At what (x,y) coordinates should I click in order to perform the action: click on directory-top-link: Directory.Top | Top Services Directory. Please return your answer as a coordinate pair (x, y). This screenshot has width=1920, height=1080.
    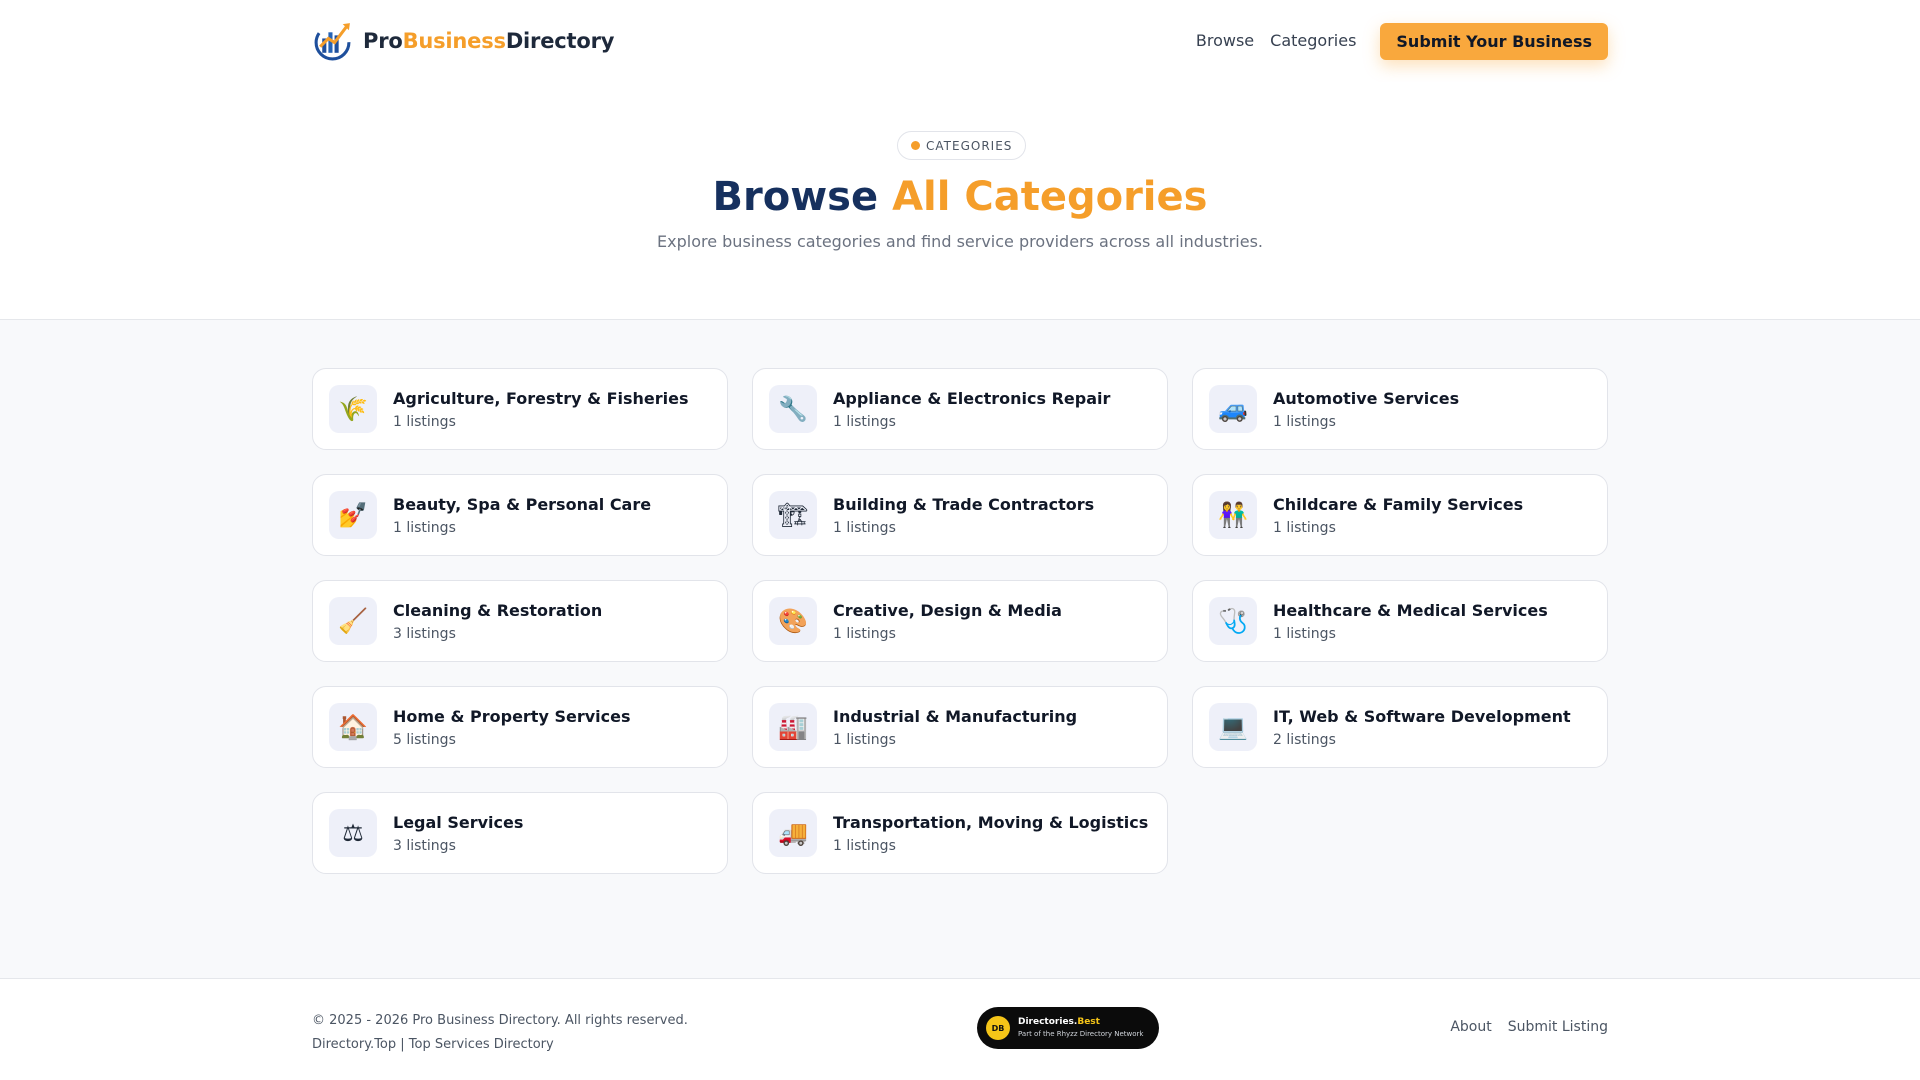
    Looking at the image, I should click on (500, 1045).